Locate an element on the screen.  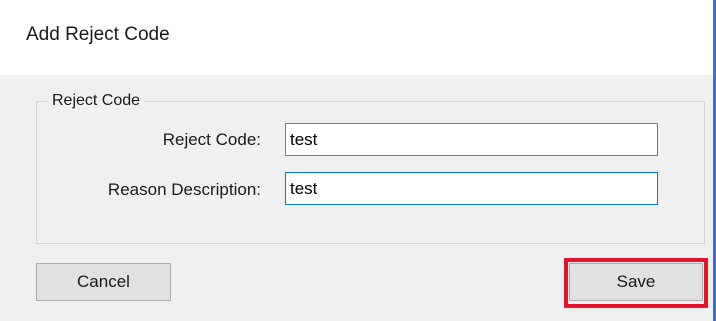
dialog-title: Add Reject Code is located at coordinates (98, 34).